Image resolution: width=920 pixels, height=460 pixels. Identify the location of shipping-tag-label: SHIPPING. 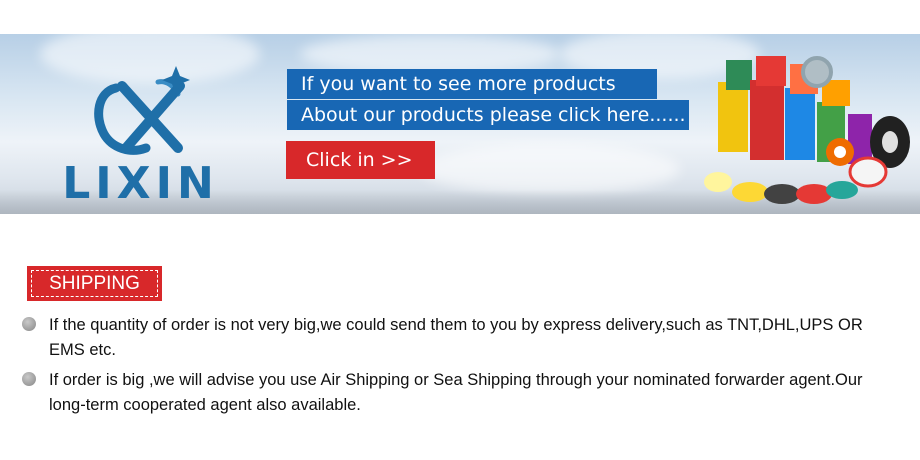
(94, 283).